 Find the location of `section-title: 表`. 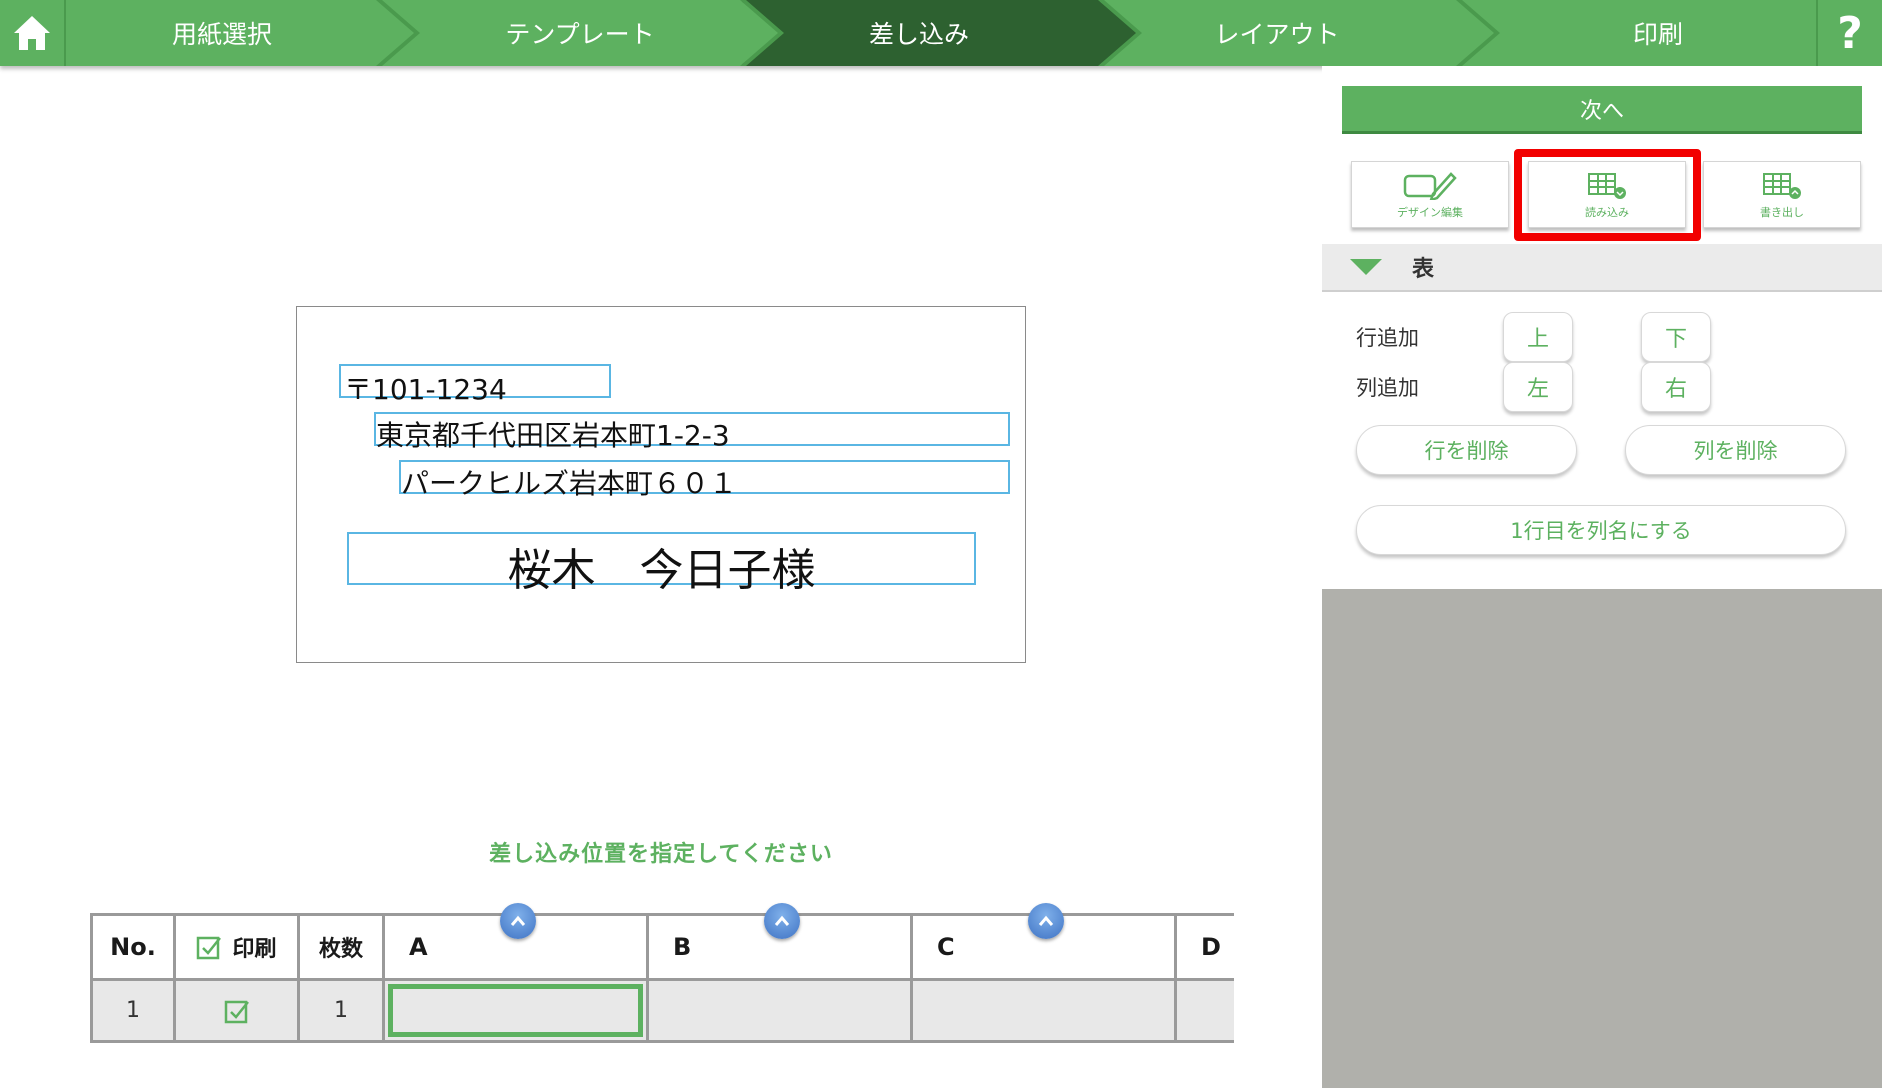

section-title: 表 is located at coordinates (1423, 269).